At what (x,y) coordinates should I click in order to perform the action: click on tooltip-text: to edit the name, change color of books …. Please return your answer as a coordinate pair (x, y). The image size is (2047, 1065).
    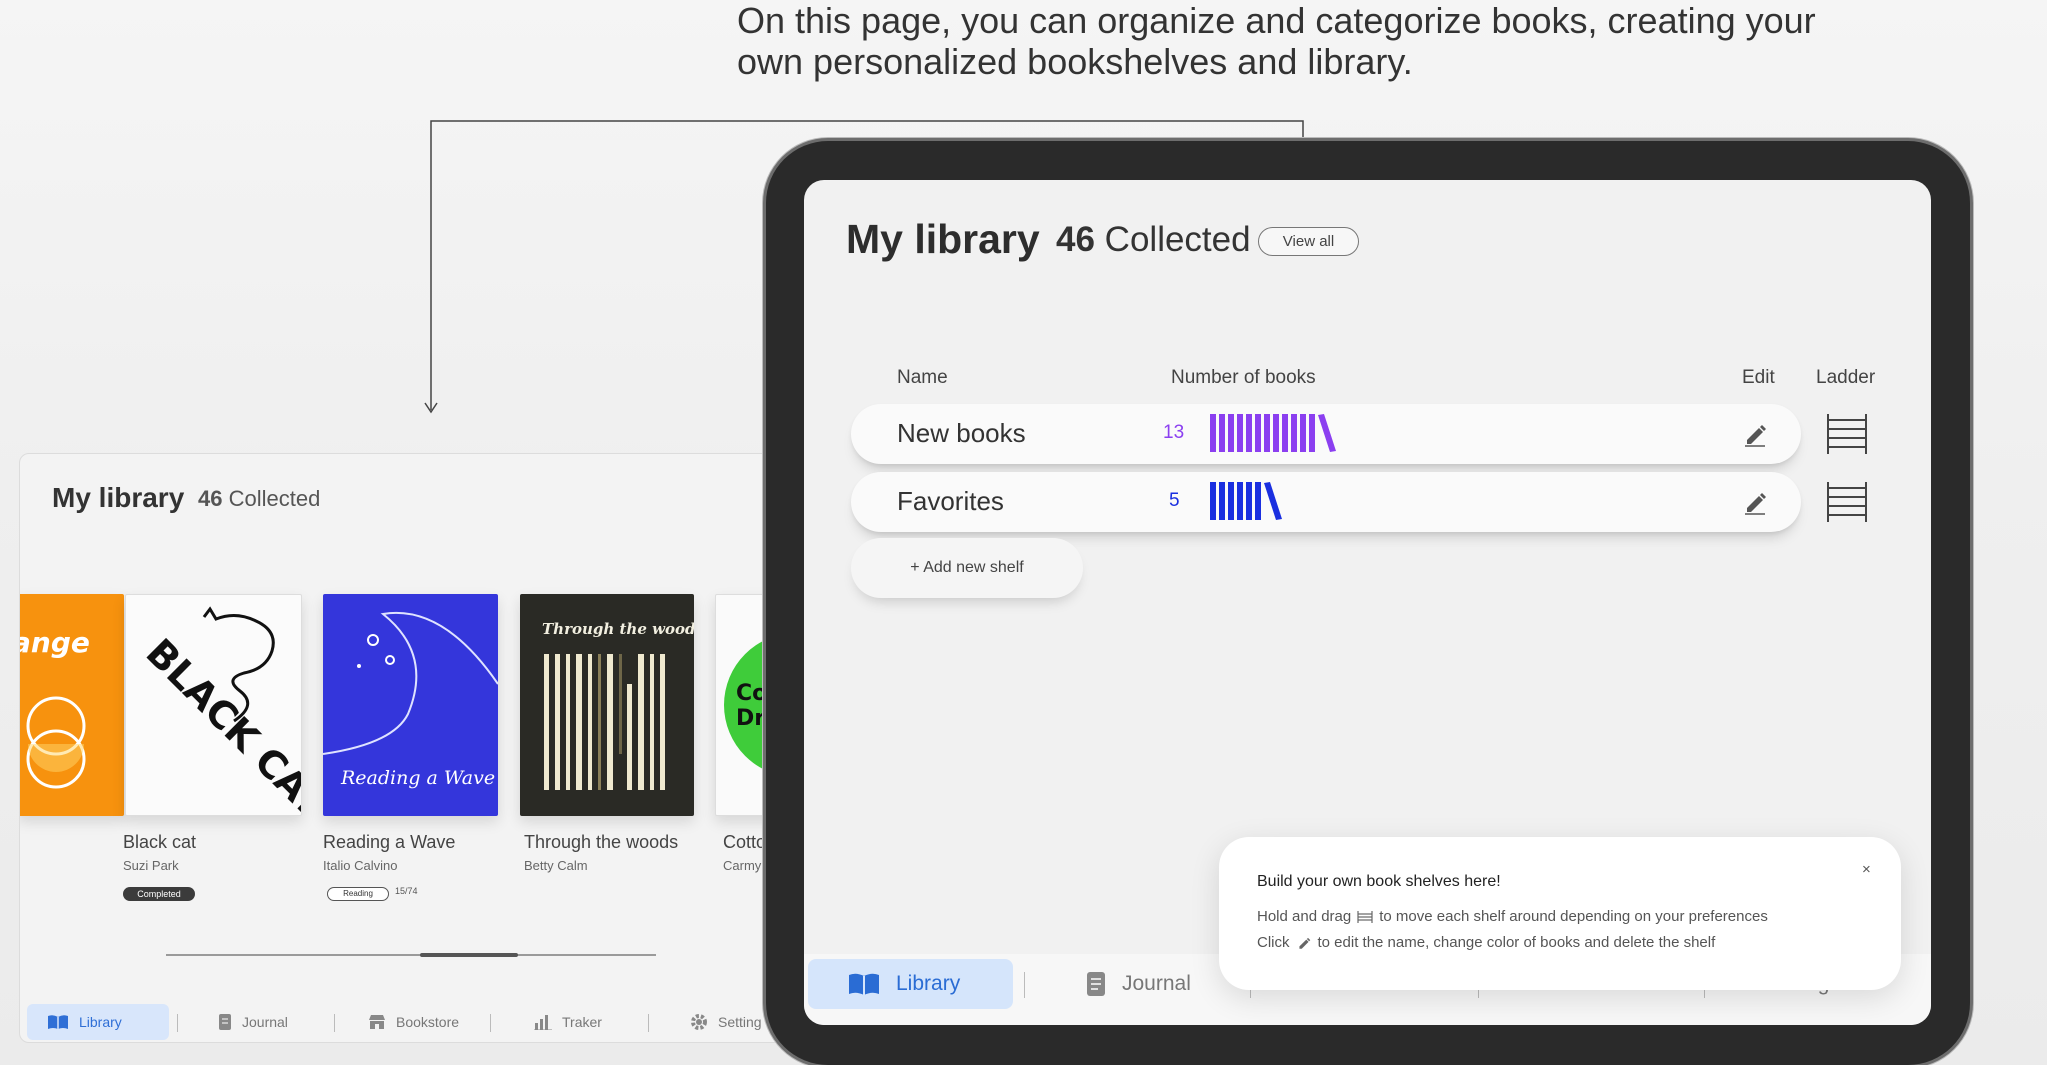
    Looking at the image, I should click on (1516, 942).